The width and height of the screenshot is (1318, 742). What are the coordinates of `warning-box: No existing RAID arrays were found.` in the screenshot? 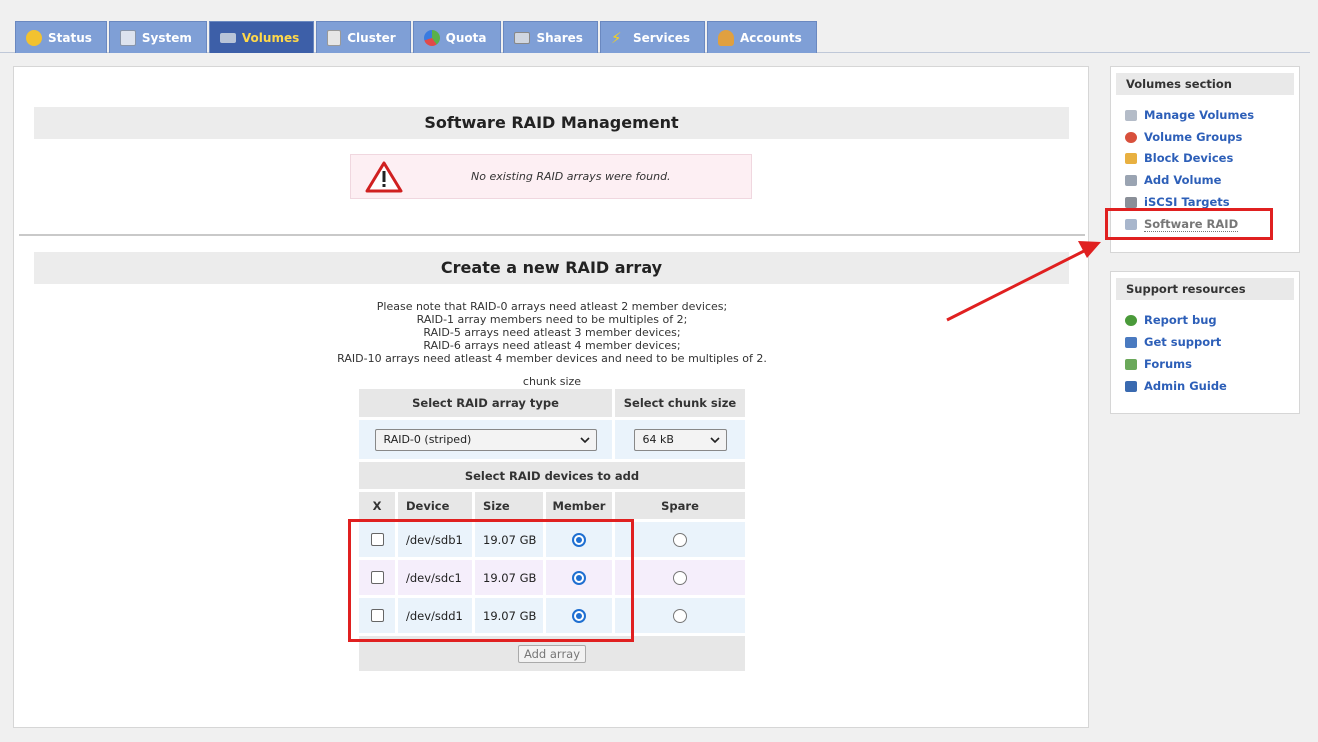 It's located at (551, 176).